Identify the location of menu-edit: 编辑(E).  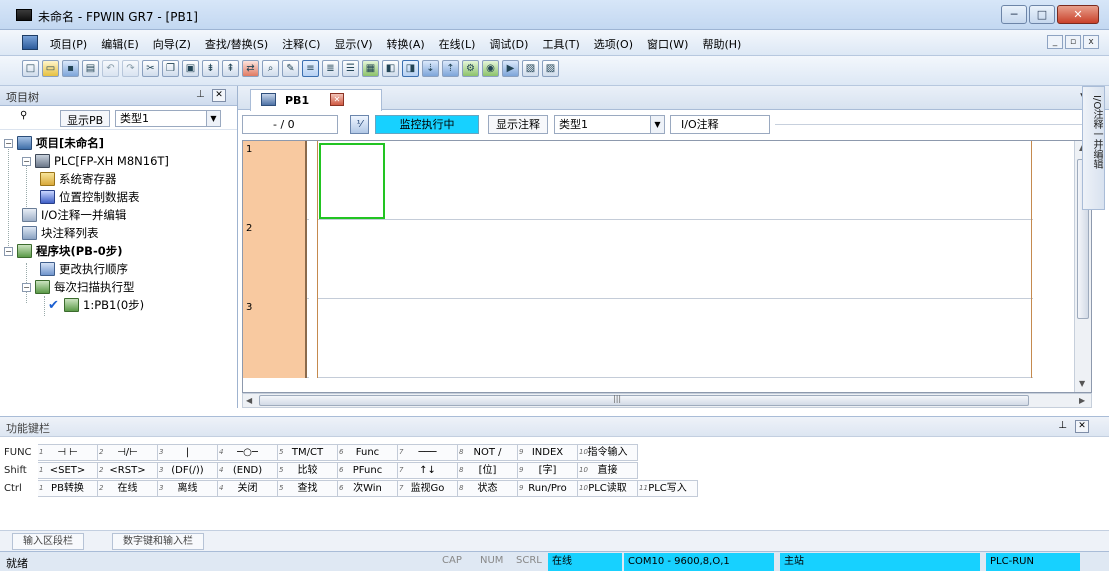
(120, 44).